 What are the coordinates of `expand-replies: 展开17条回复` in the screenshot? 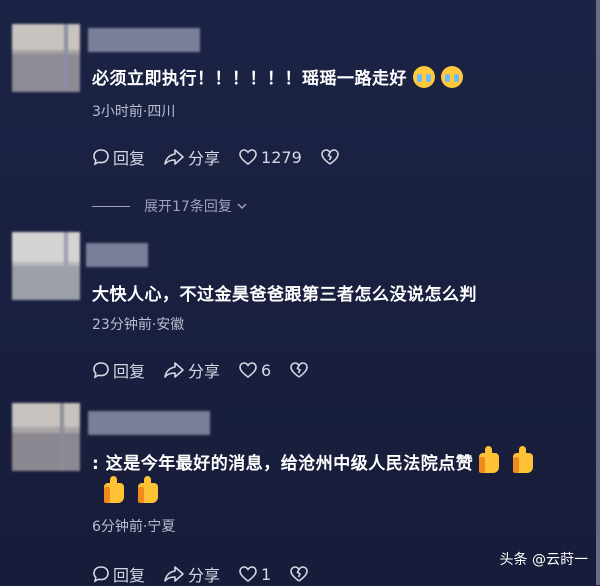 It's located at (170, 206).